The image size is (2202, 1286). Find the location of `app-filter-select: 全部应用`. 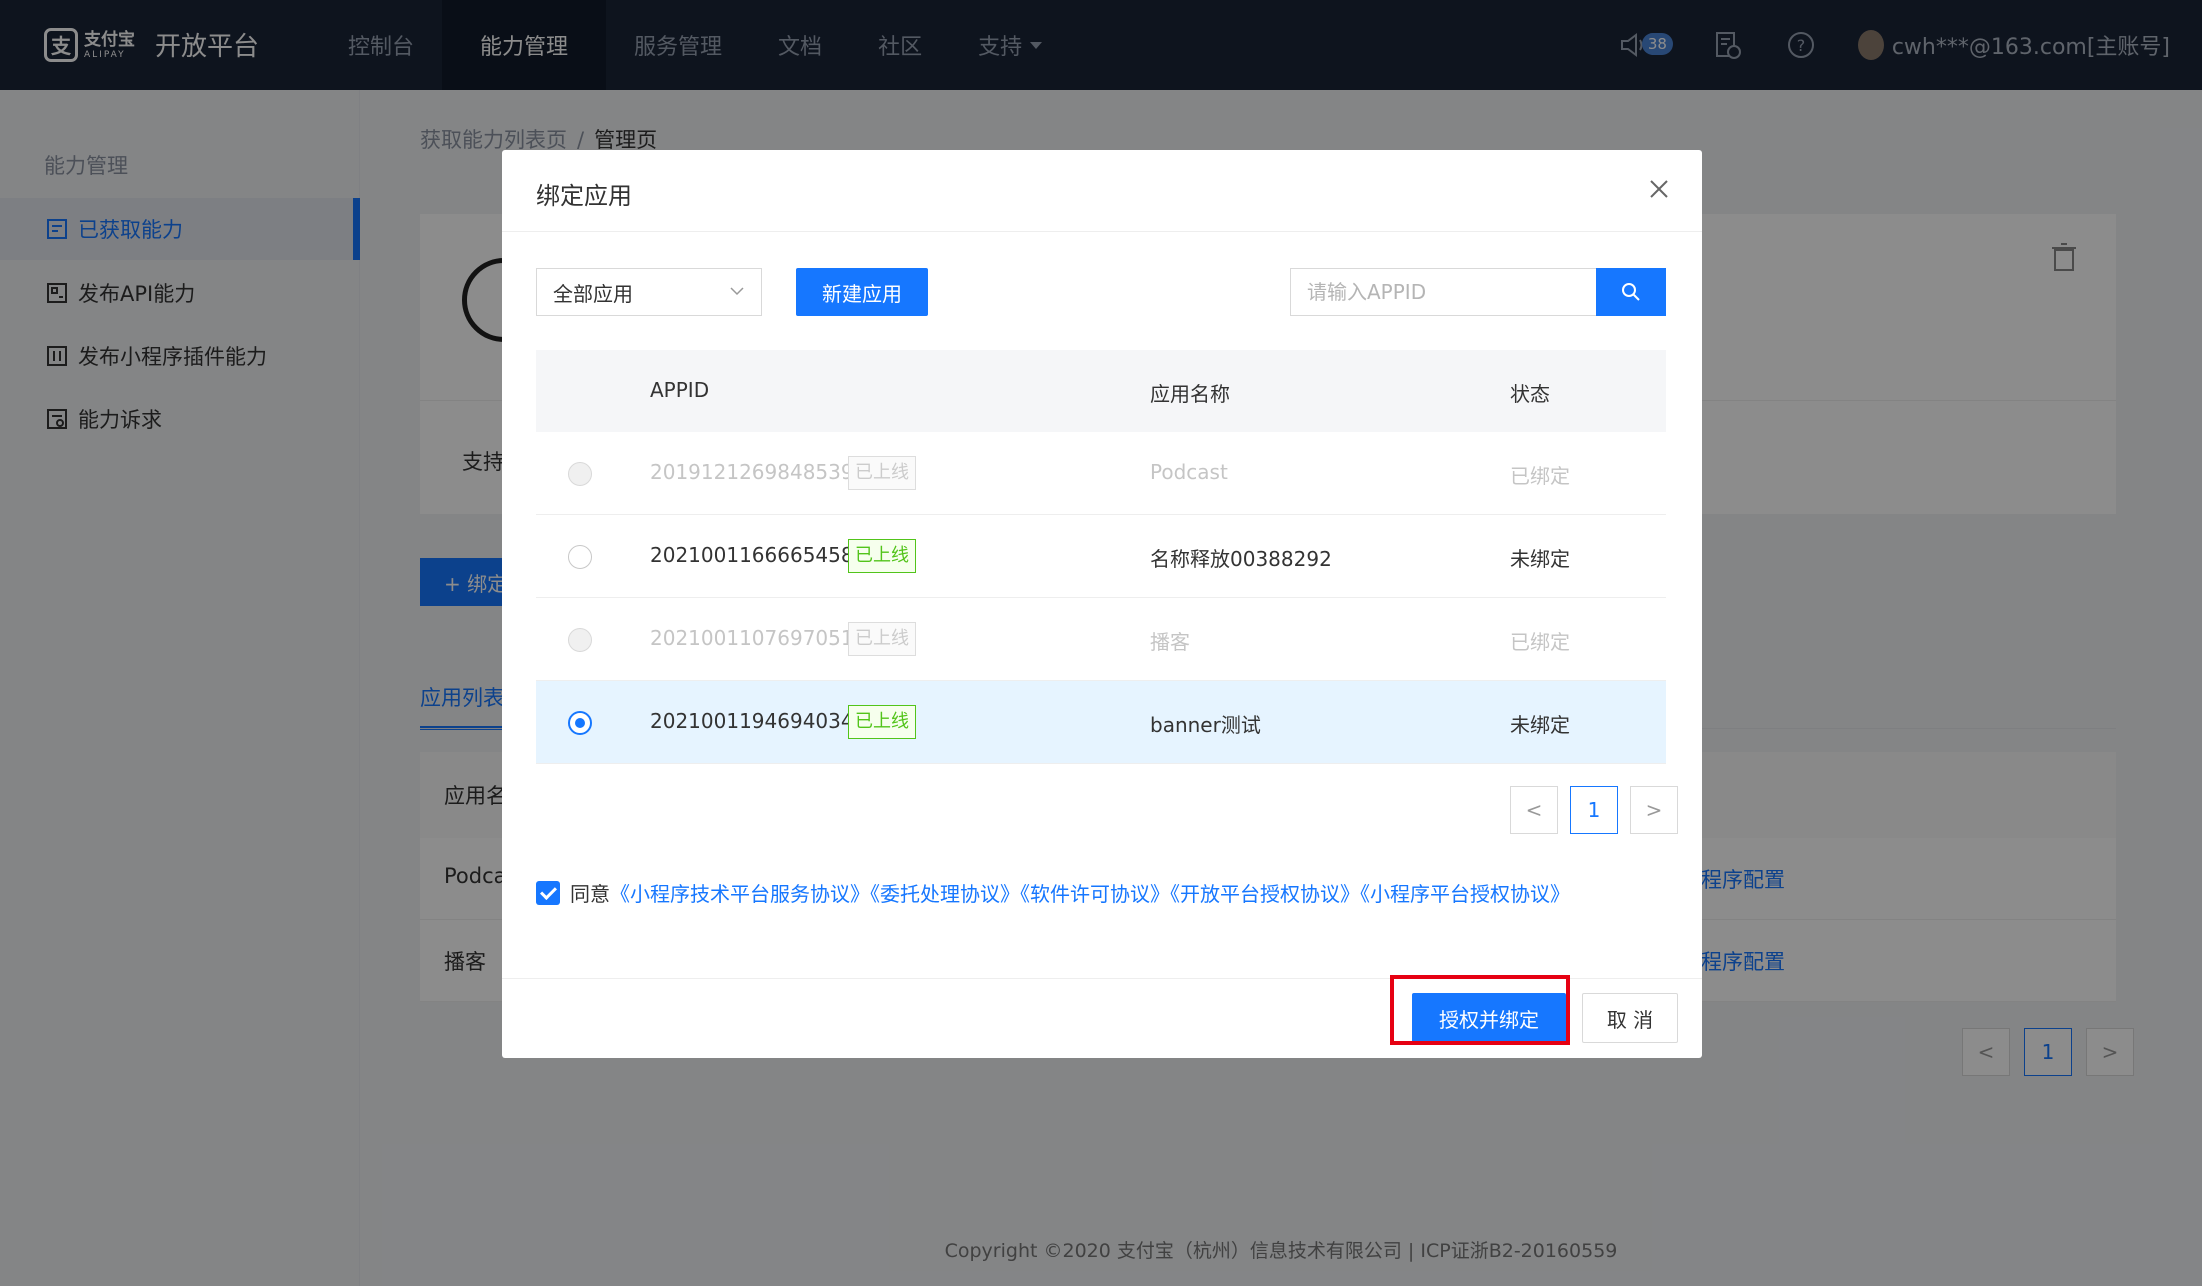

app-filter-select: 全部应用 is located at coordinates (649, 292).